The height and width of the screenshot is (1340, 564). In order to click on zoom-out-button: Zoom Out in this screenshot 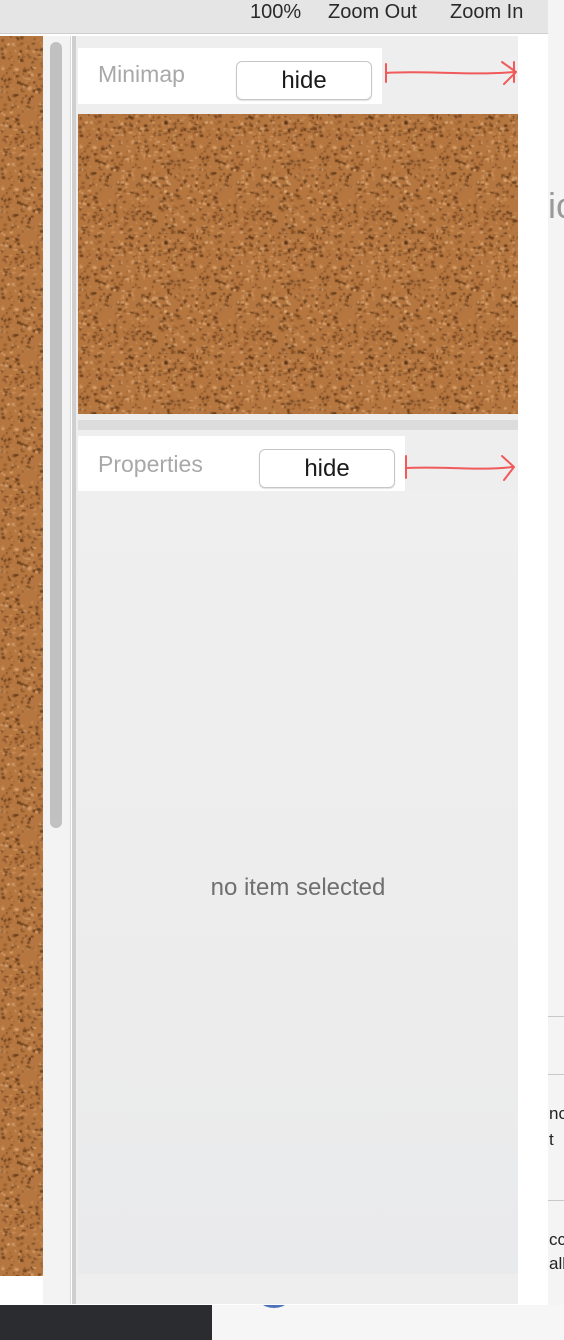, I will do `click(372, 12)`.